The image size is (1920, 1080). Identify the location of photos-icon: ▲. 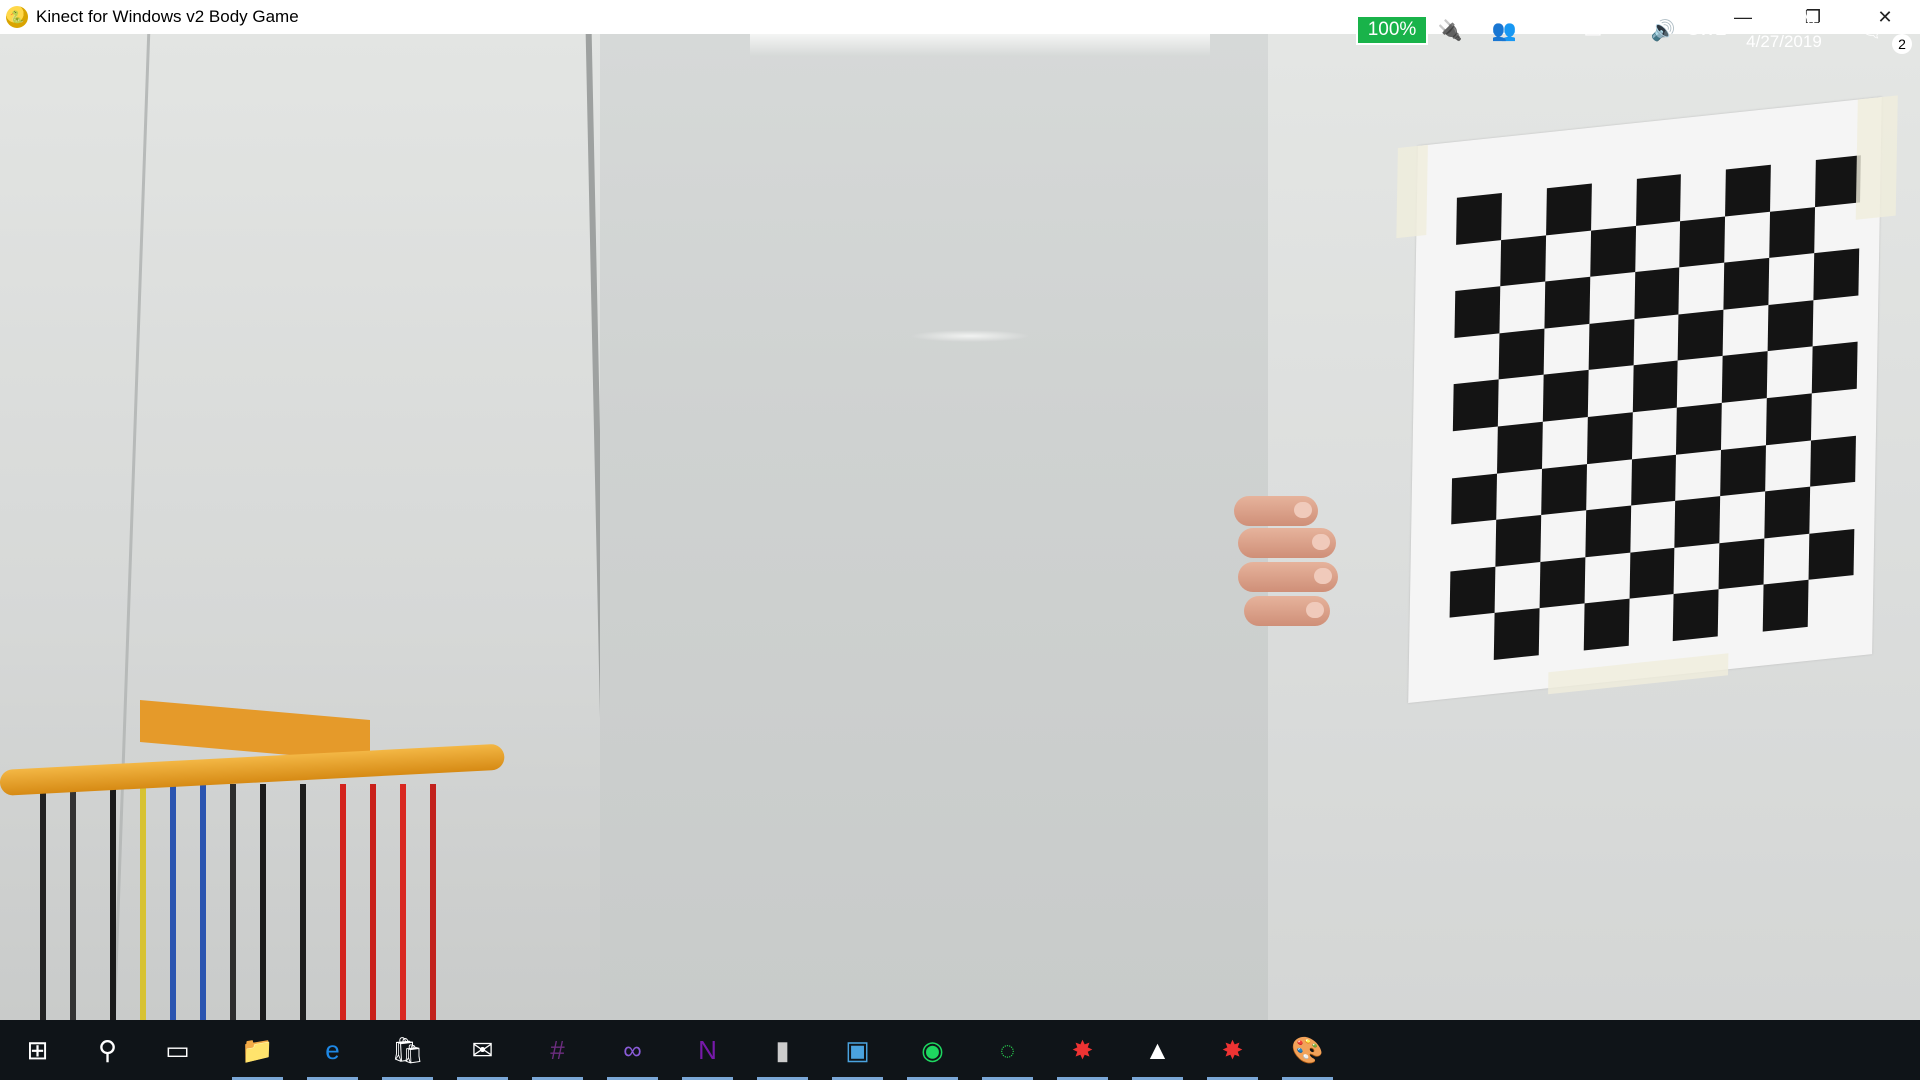
(1157, 1049).